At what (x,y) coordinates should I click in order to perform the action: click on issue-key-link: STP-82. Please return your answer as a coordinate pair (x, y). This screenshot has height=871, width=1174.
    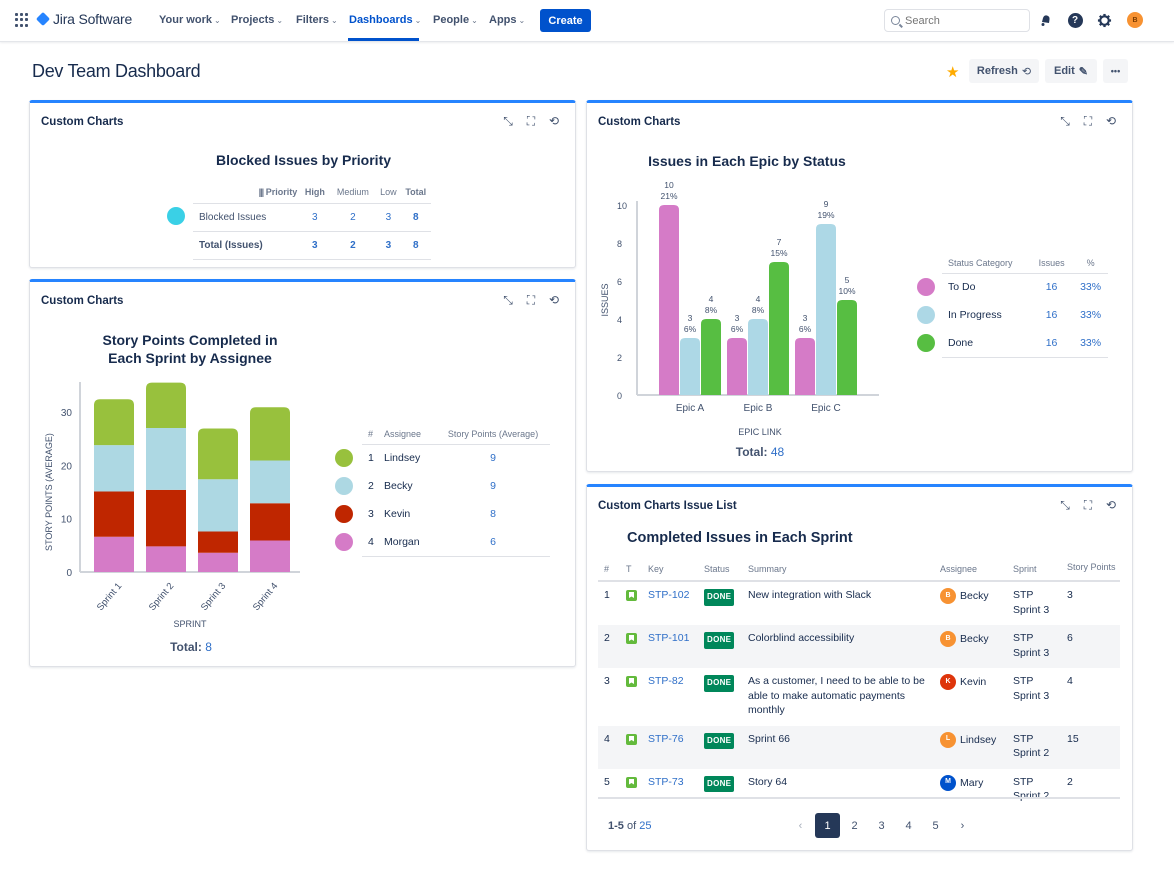
    Looking at the image, I should click on (670, 697).